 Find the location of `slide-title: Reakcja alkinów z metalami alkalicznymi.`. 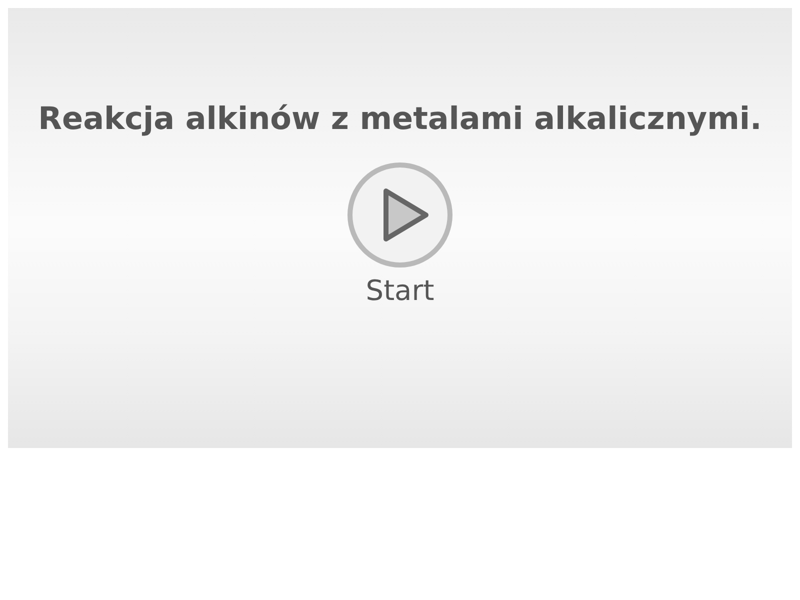

slide-title: Reakcja alkinów z metalami alkalicznymi. is located at coordinates (400, 119).